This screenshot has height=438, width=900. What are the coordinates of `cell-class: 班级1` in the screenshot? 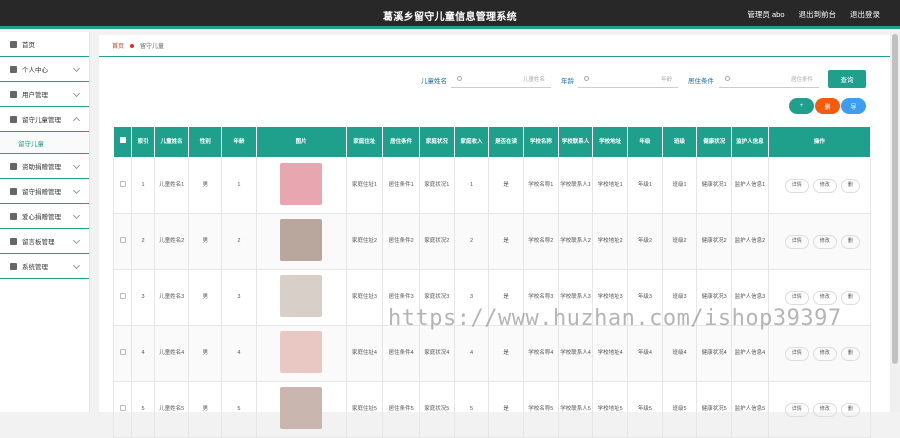 It's located at (679, 185).